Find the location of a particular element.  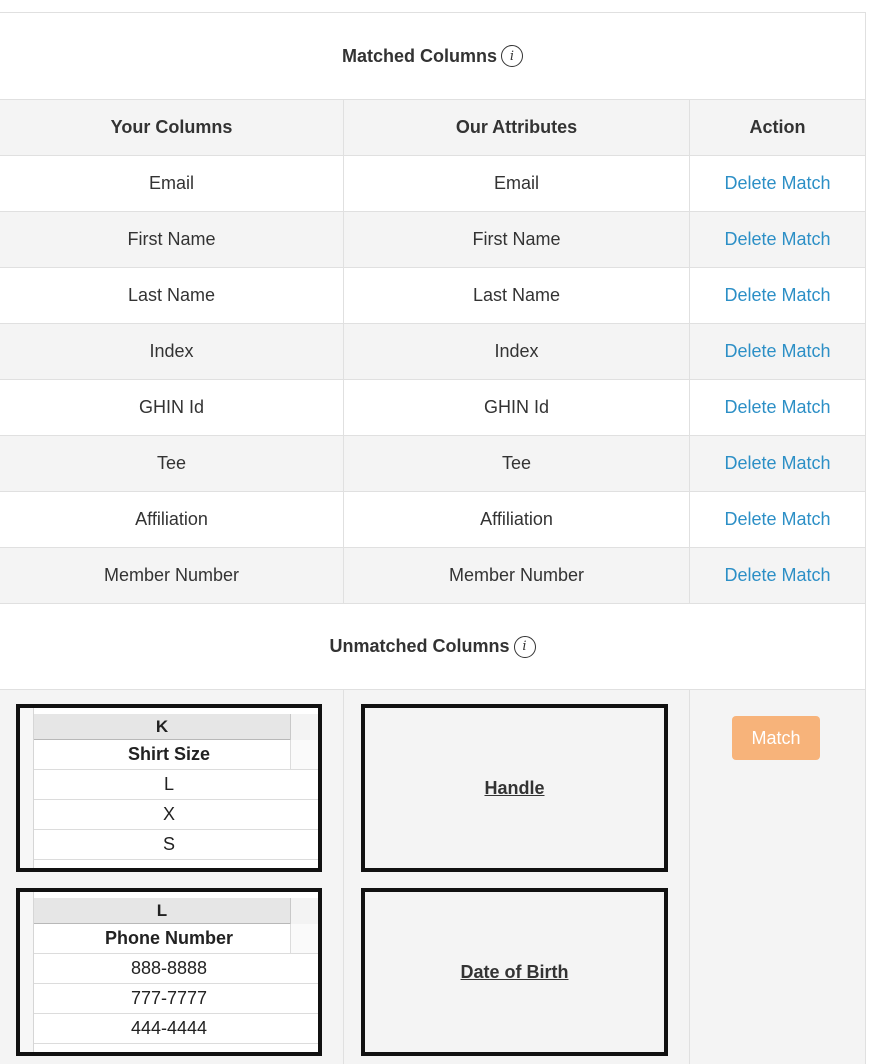

table-row: Index Index Delete Match is located at coordinates (432, 351).